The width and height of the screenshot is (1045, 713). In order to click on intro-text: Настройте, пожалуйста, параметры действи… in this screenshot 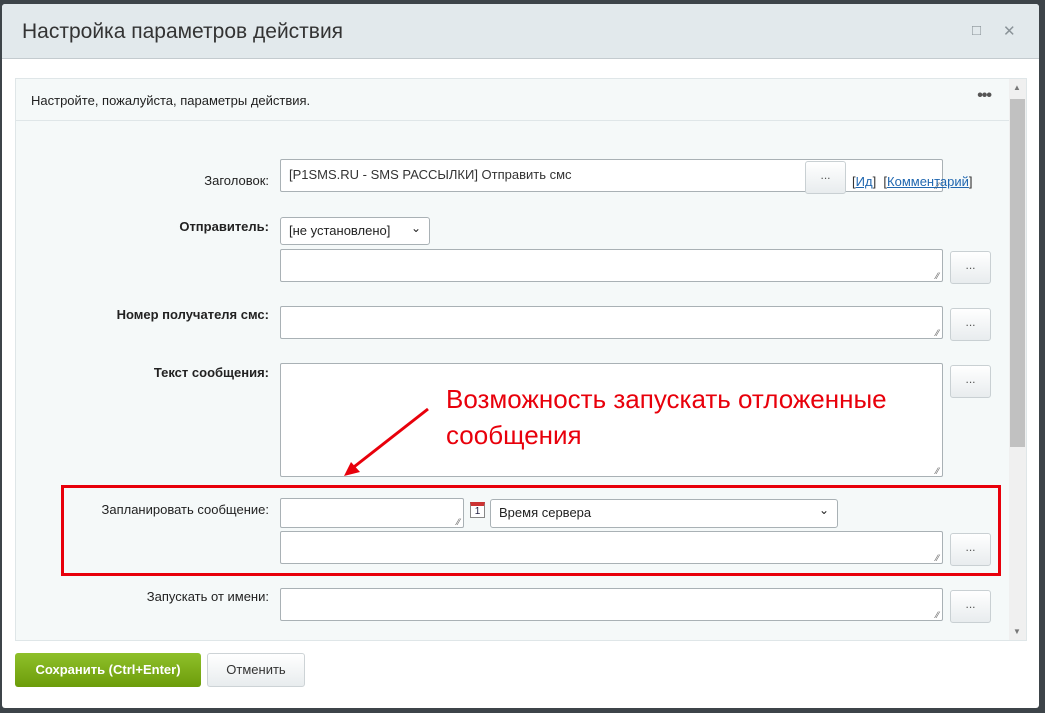, I will do `click(171, 100)`.